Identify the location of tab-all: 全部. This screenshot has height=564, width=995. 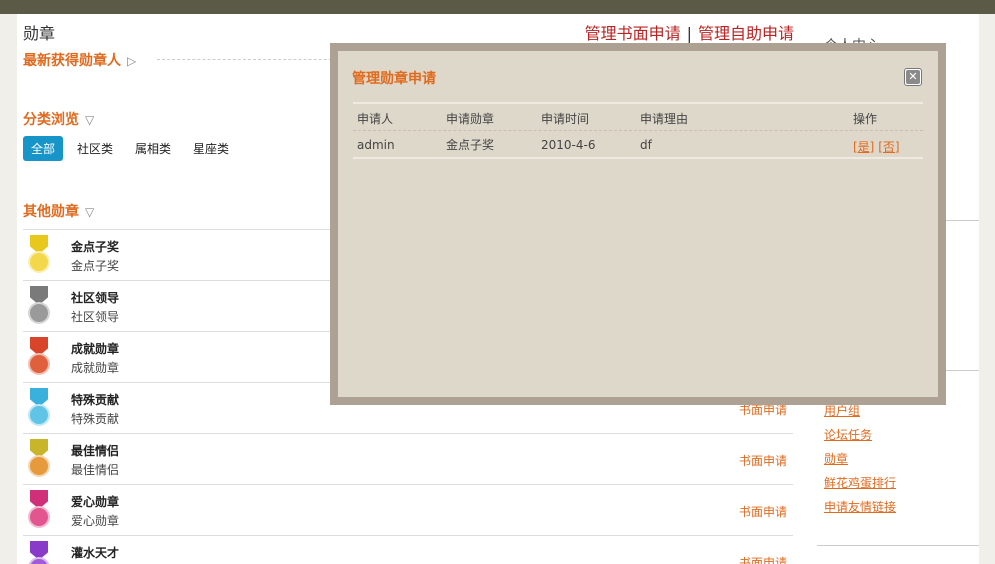
(43, 148).